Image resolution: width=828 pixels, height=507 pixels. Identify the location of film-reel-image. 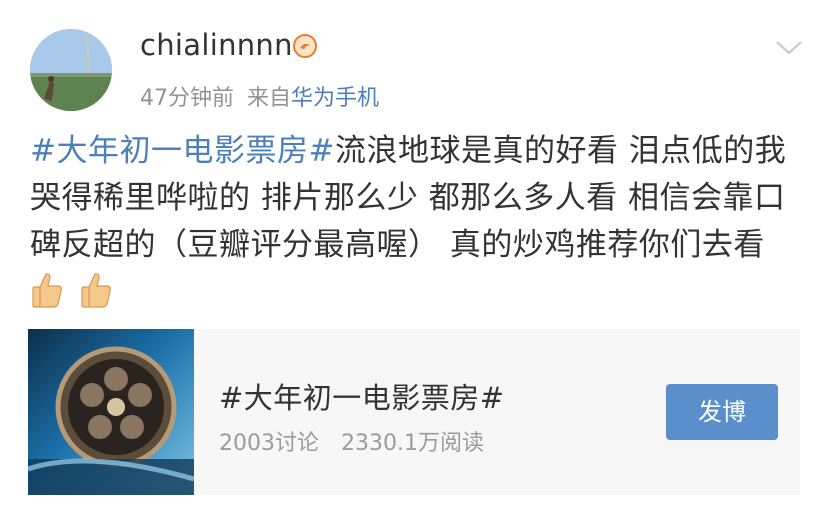
(111, 412).